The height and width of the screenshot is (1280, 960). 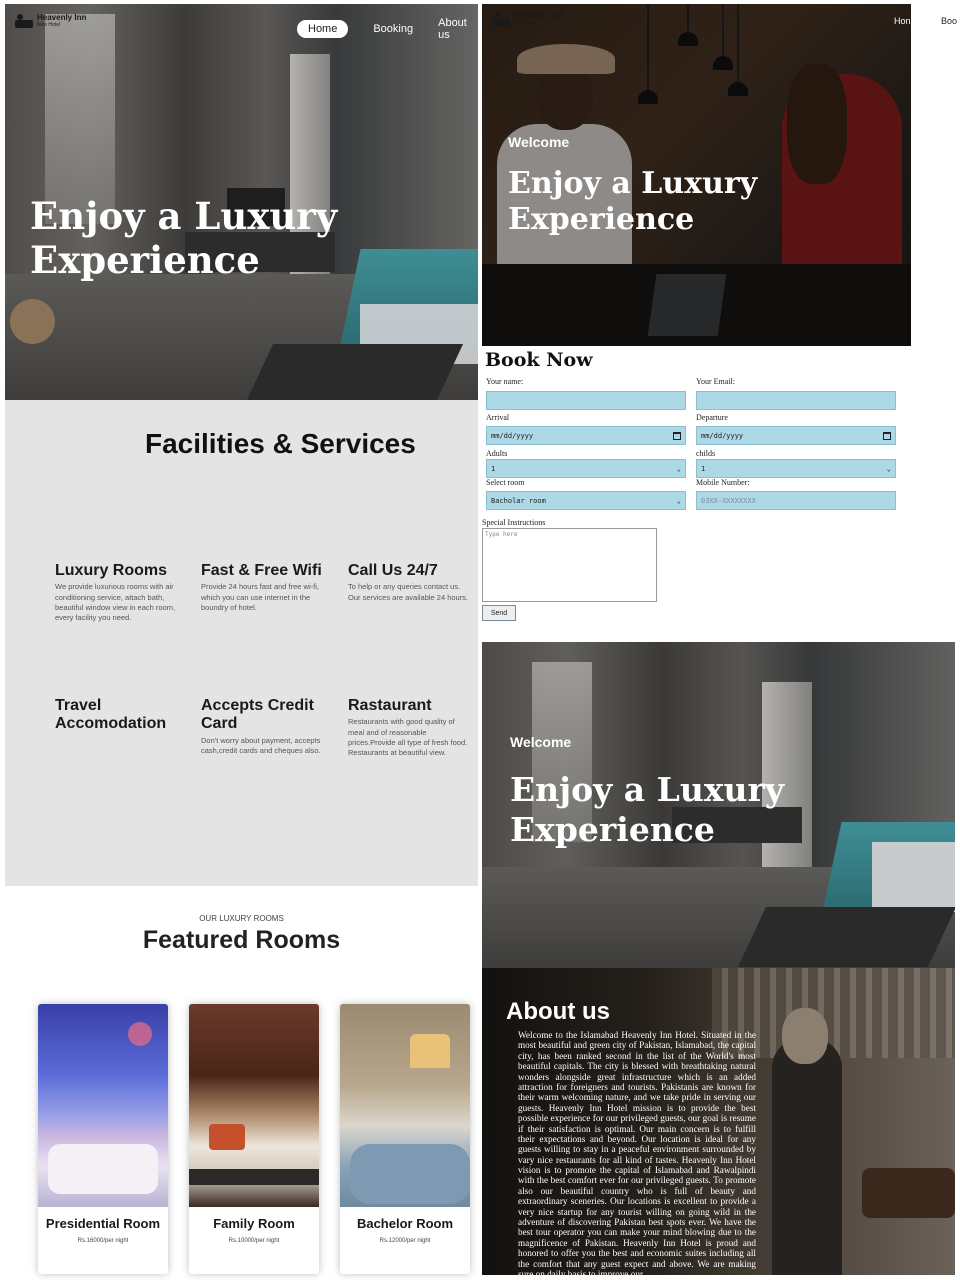 I want to click on mobile-input: 03XX-XXXXXXXX, so click(x=796, y=500).